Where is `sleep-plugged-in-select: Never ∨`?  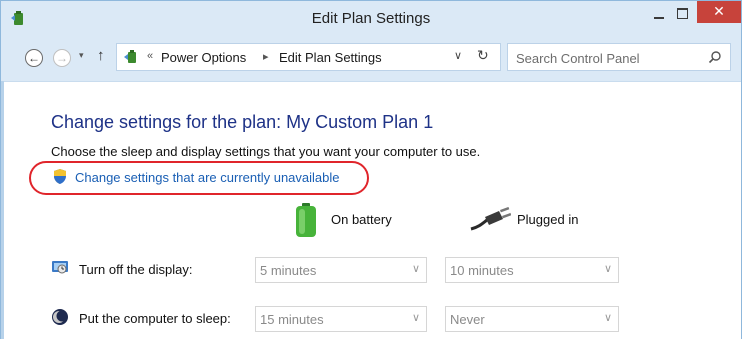
sleep-plugged-in-select: Never ∨ is located at coordinates (532, 319).